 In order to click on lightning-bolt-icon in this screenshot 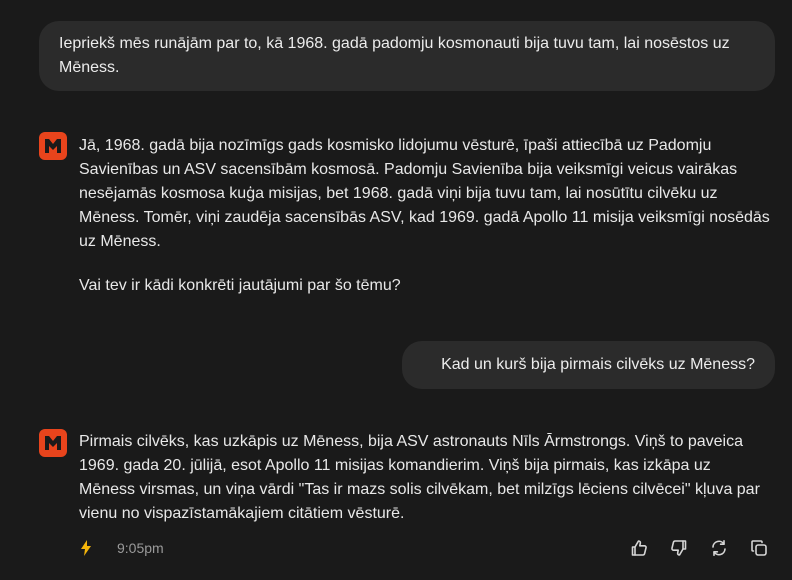, I will do `click(86, 548)`.